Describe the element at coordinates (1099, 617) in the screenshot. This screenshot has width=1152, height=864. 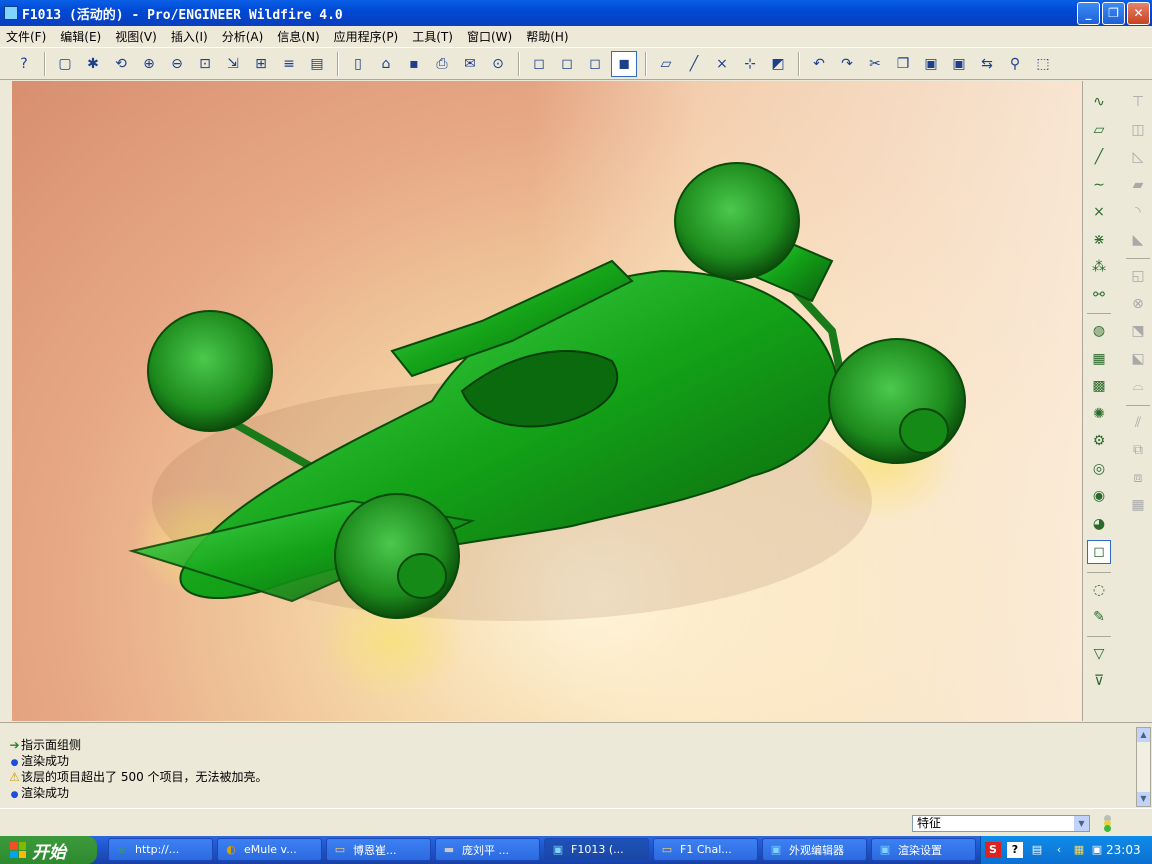
I see `enhanced-realism-icon: ✎` at that location.